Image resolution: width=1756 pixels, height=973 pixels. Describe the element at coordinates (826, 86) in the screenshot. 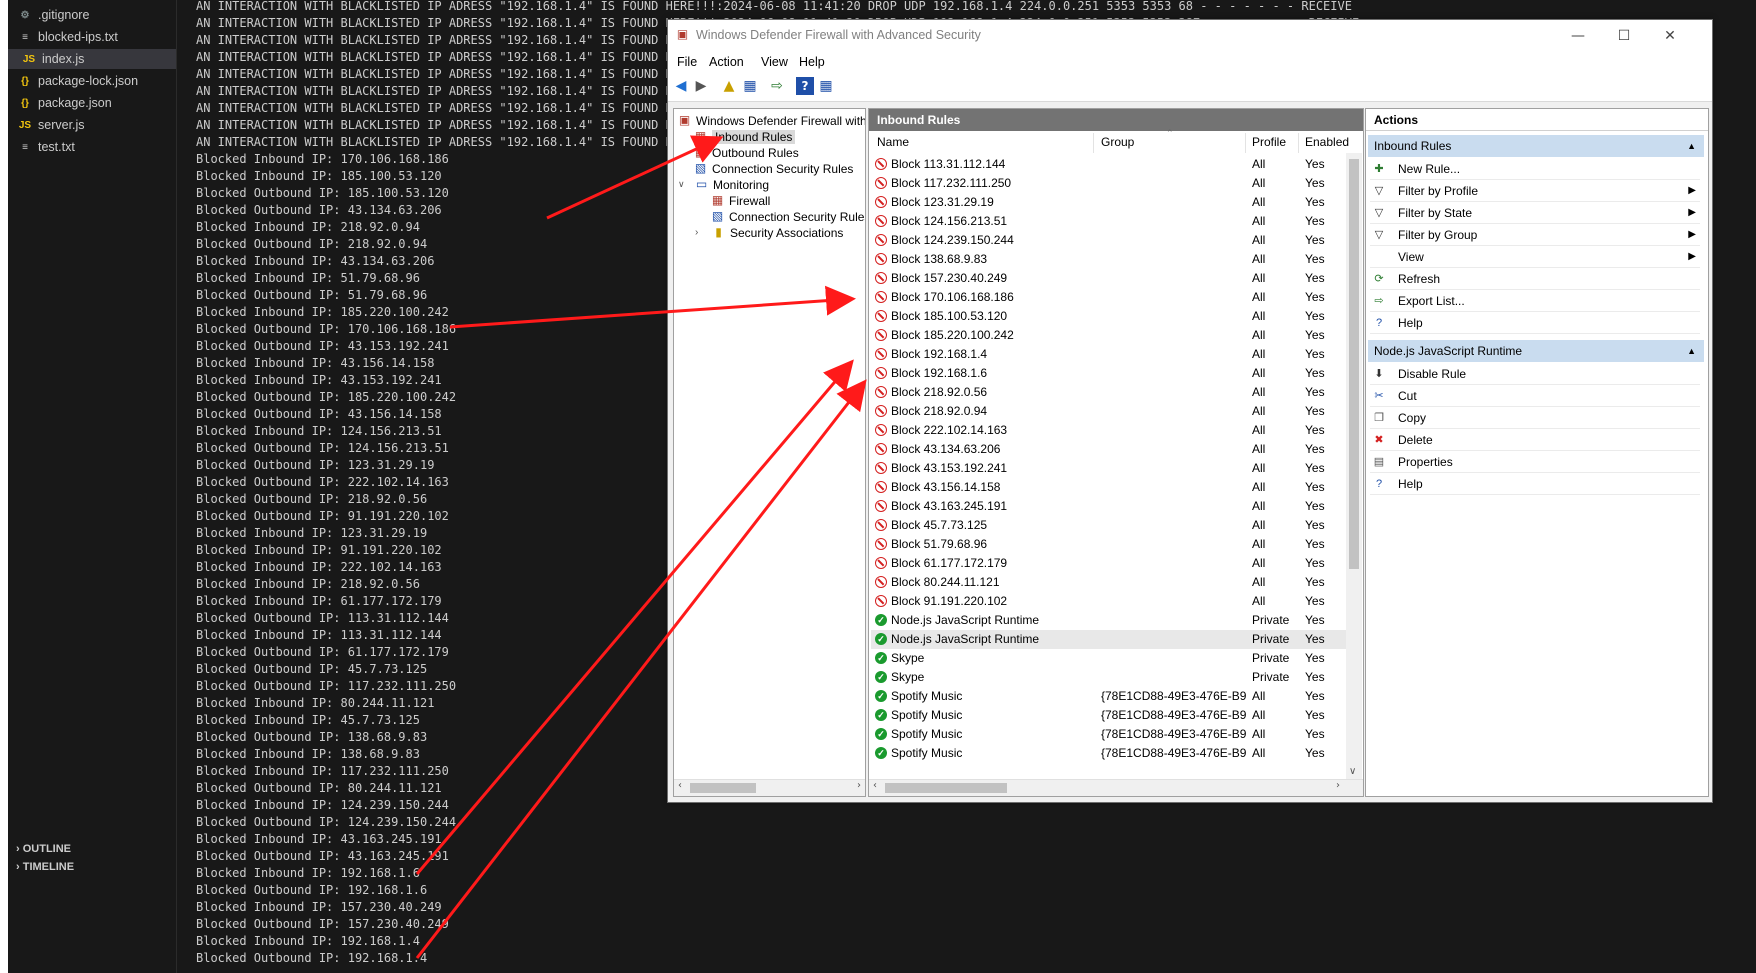

I see `show-hide-action-pane-icon: ▦` at that location.